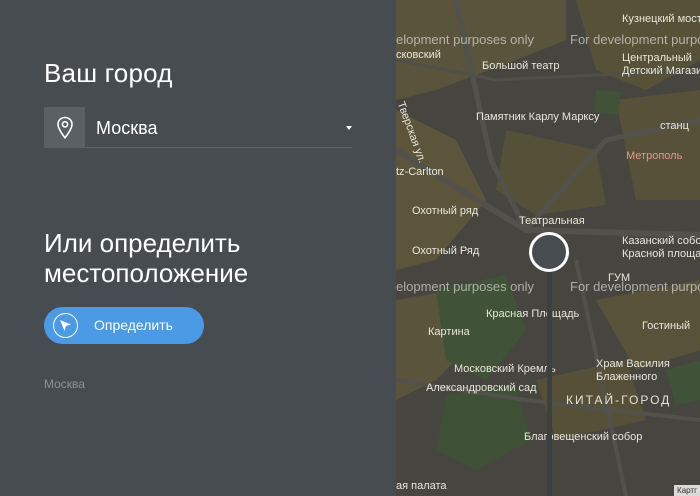 The image size is (700, 496). I want to click on map-label: ГУМ, so click(619, 278).